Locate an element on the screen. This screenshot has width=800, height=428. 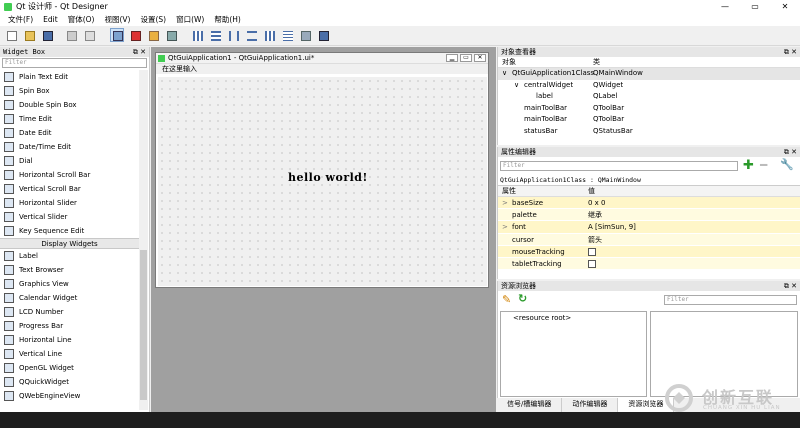
configure-icon: 🔧 is located at coordinates (787, 164).